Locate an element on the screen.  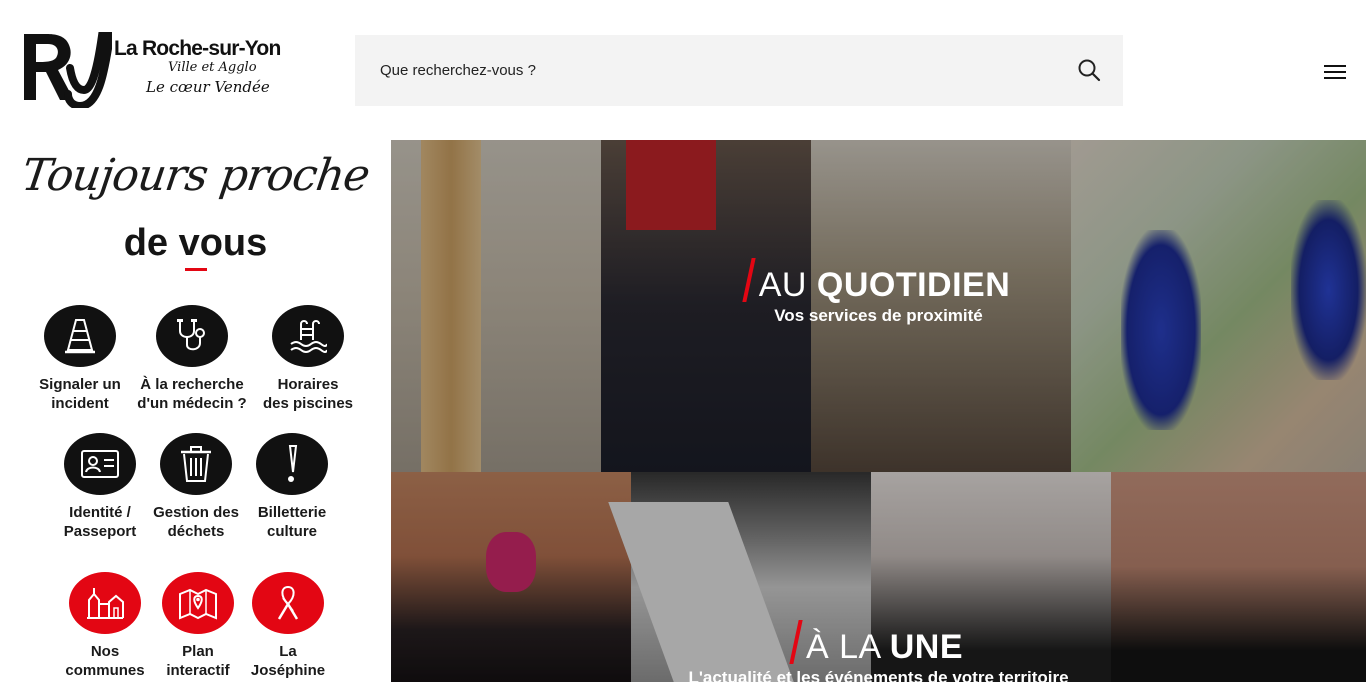
hero-title-bold: QUOTIDIEN is located at coordinates (913, 285).